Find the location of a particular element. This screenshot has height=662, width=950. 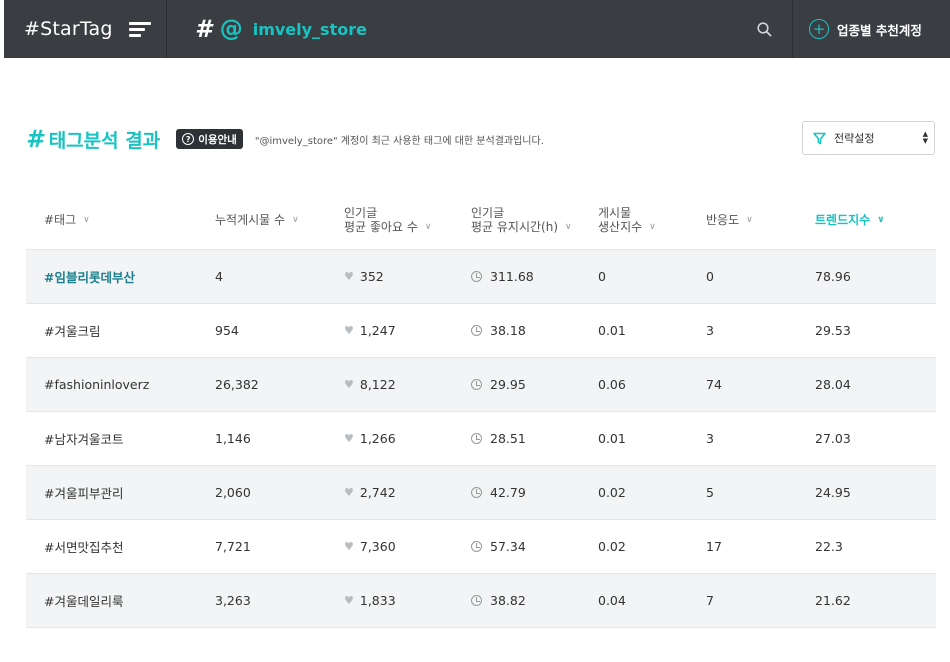

reaction: 0 is located at coordinates (710, 276).